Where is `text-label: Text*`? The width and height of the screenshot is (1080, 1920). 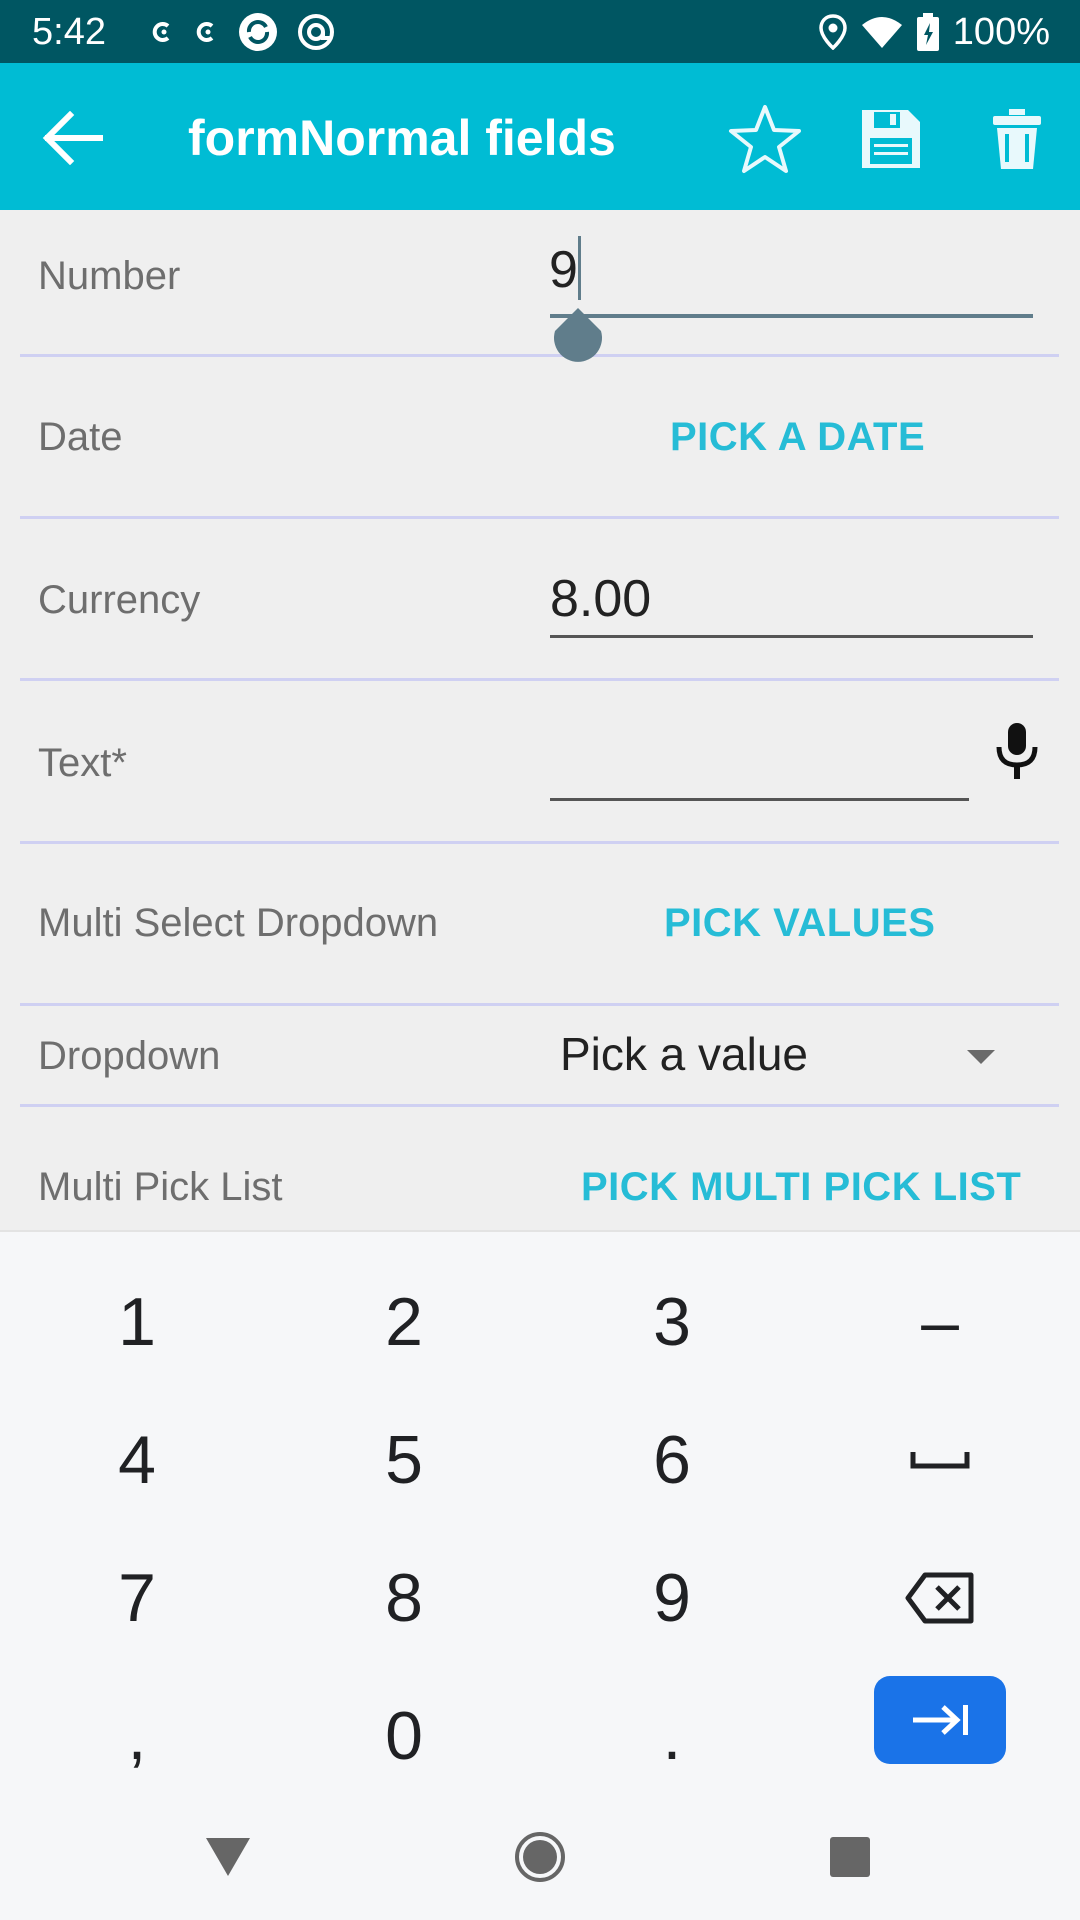
text-label: Text* is located at coordinates (82, 763).